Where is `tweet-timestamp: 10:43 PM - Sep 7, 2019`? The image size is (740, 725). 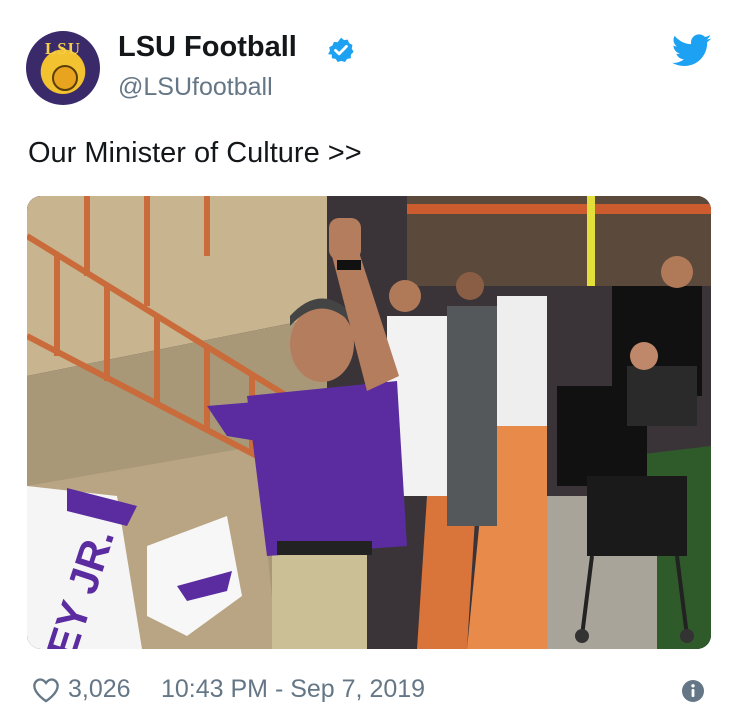 tweet-timestamp: 10:43 PM - Sep 7, 2019 is located at coordinates (293, 689).